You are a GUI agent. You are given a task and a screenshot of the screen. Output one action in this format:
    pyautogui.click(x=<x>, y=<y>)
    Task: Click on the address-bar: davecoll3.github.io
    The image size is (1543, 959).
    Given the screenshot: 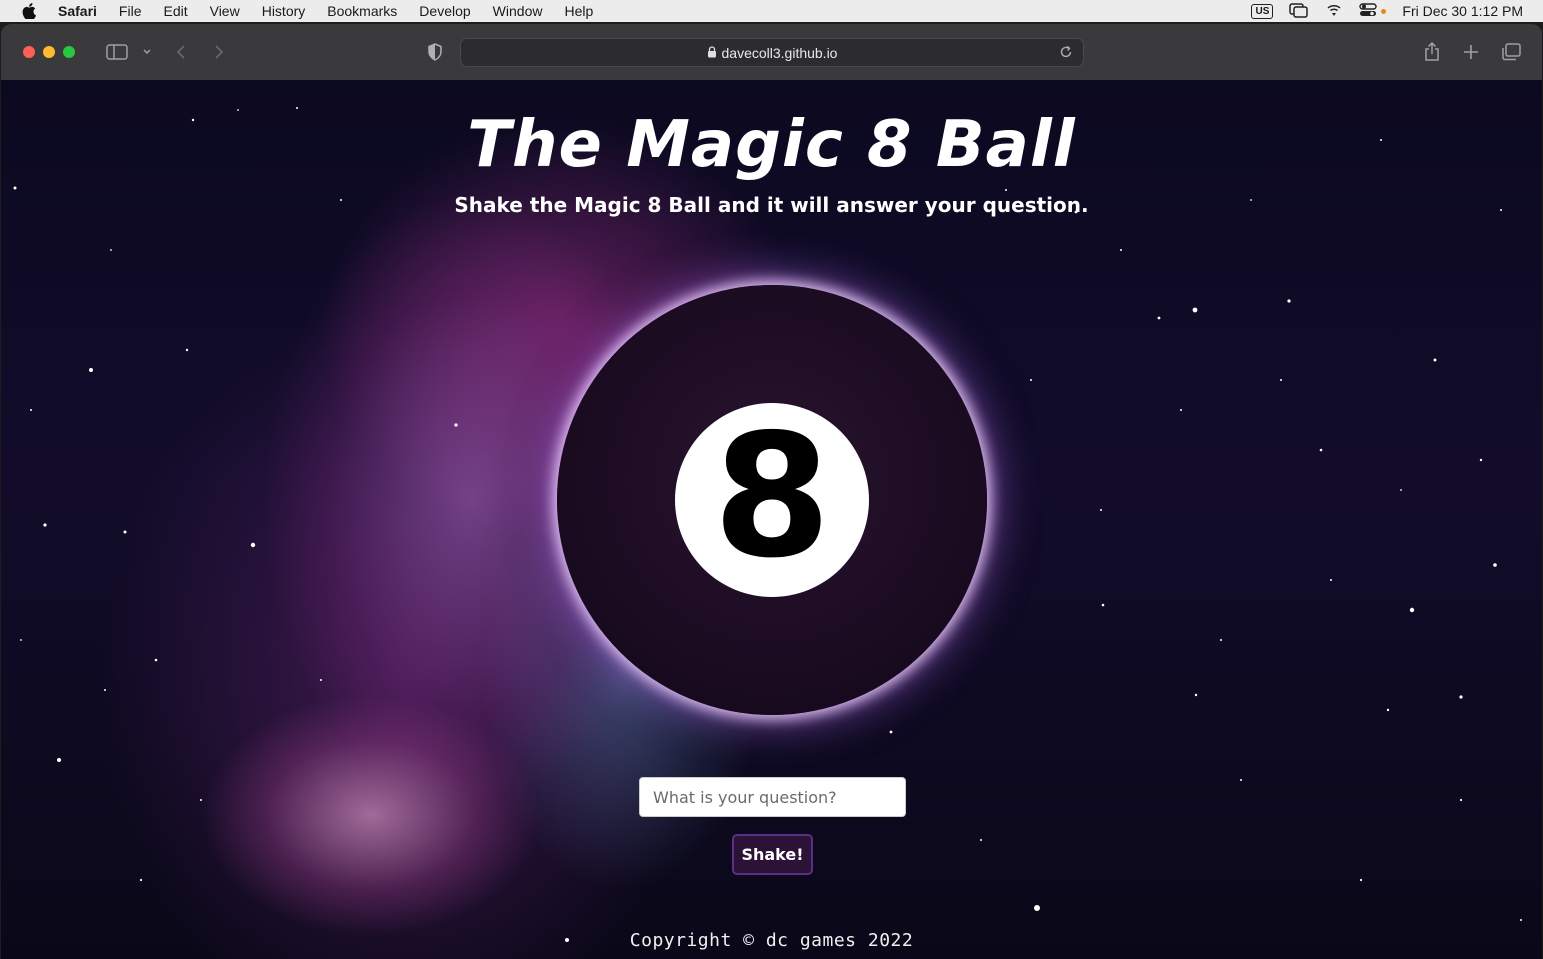 What is the action you would take?
    pyautogui.click(x=772, y=52)
    